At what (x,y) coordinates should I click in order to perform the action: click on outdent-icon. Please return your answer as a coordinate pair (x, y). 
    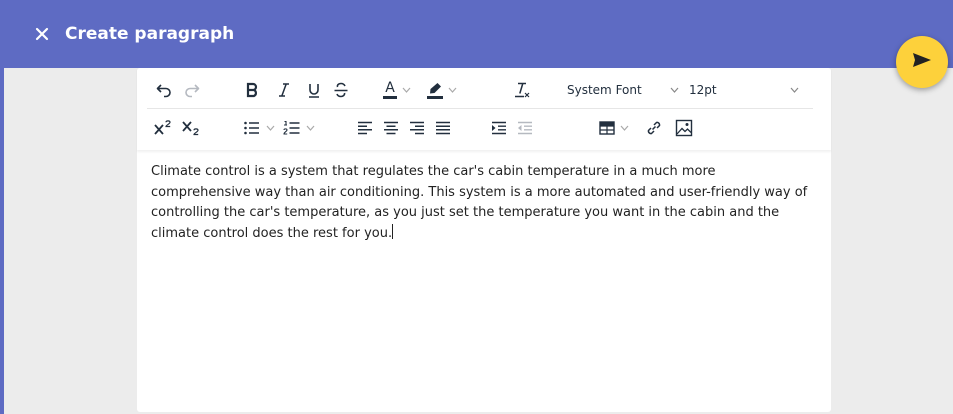
    Looking at the image, I should click on (525, 128).